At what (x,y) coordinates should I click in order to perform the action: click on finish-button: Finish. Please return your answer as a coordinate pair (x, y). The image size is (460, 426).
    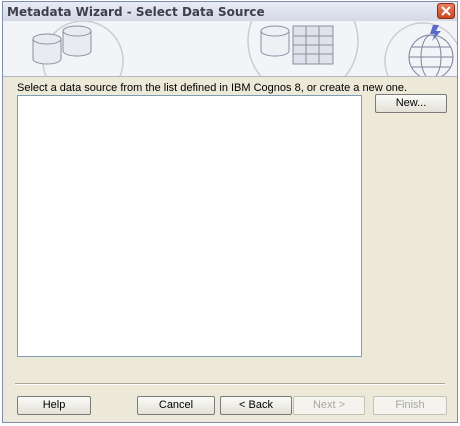
    Looking at the image, I should click on (410, 405).